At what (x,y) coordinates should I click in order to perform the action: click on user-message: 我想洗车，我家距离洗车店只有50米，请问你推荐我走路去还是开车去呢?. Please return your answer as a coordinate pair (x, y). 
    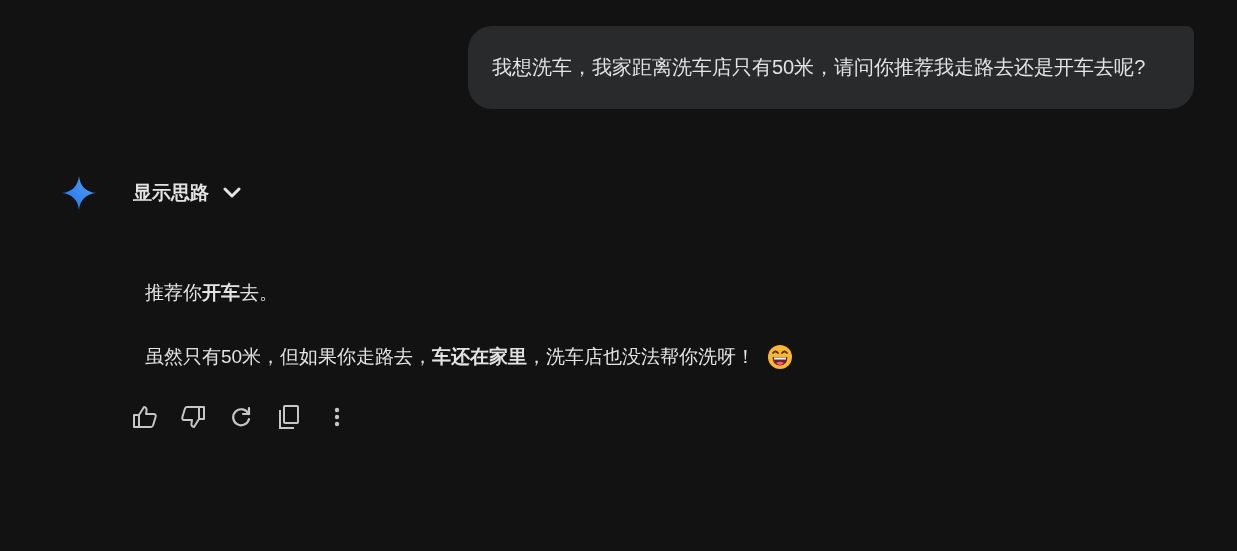
    Looking at the image, I should click on (831, 67).